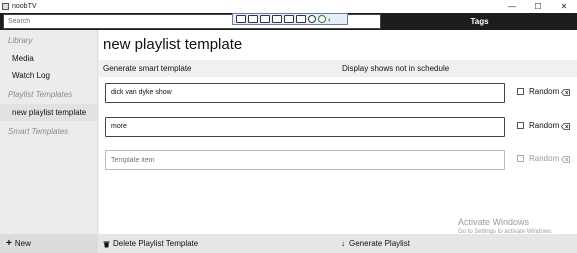 This screenshot has width=577, height=253. What do you see at coordinates (395, 68) in the screenshot?
I see `display-shows-not-in-schedule-button: Display shows not in schedule` at bounding box center [395, 68].